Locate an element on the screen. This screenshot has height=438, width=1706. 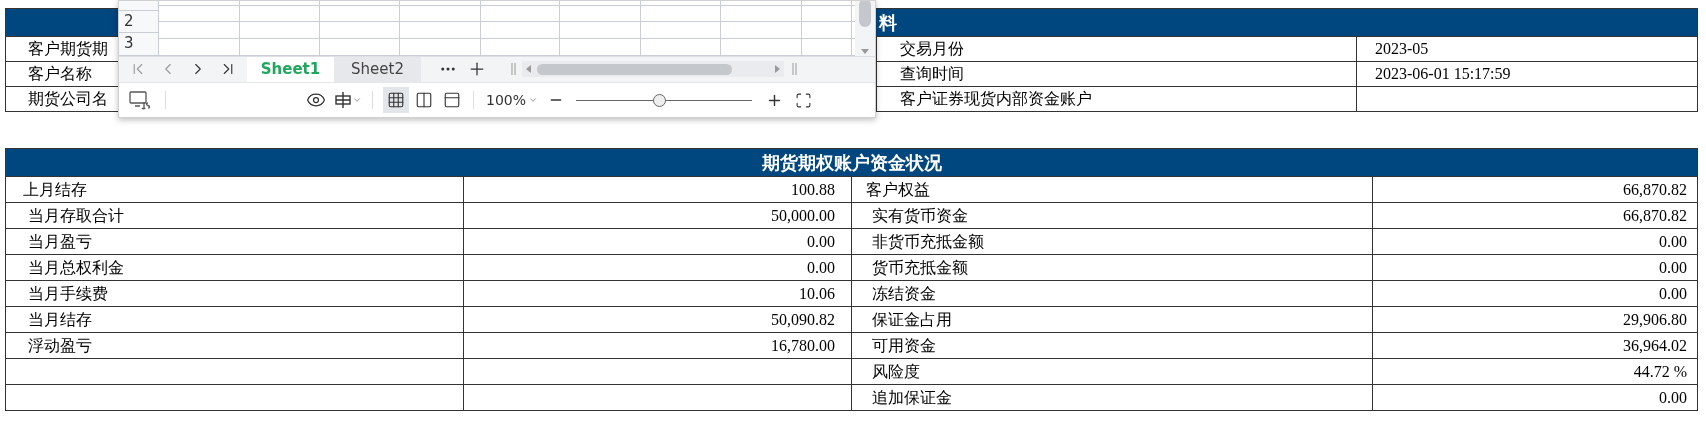
grid-view-button is located at coordinates (396, 100).